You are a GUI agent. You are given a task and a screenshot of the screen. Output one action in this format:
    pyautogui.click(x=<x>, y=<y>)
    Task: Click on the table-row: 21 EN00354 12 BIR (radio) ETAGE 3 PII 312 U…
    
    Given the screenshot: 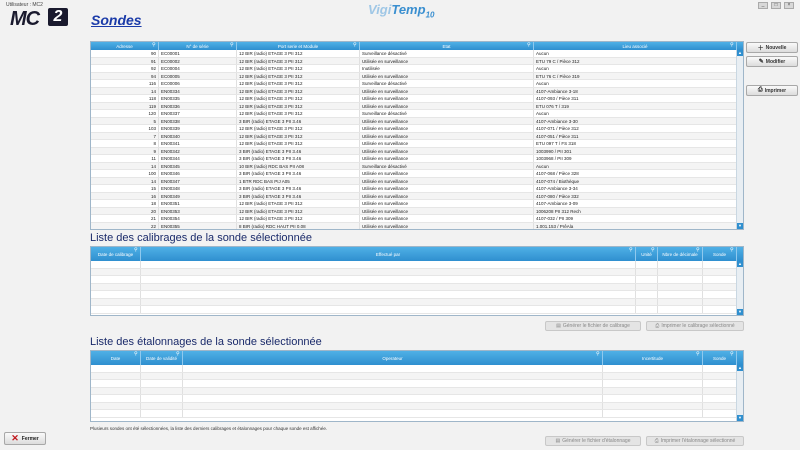 What is the action you would take?
    pyautogui.click(x=417, y=219)
    